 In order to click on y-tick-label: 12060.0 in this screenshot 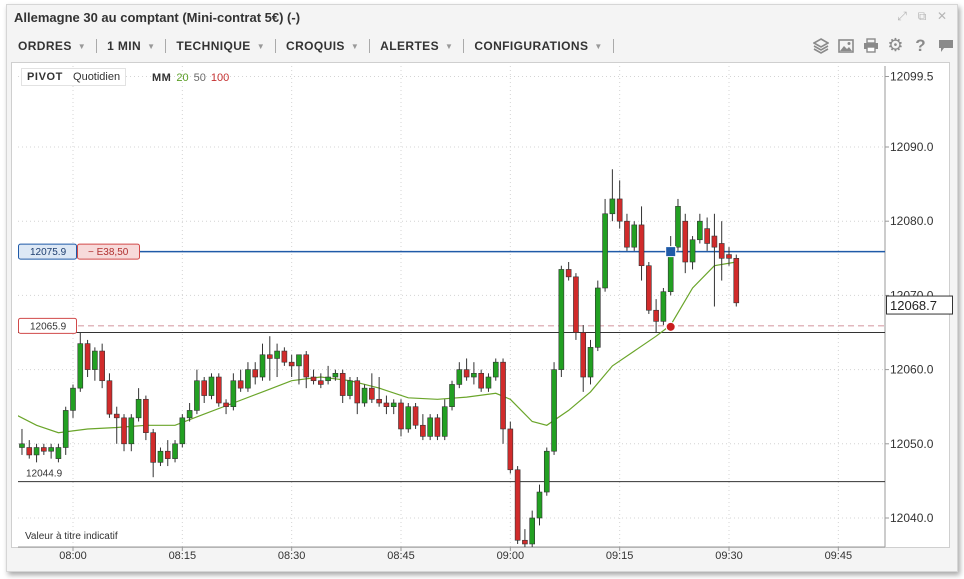, I will do `click(912, 370)`.